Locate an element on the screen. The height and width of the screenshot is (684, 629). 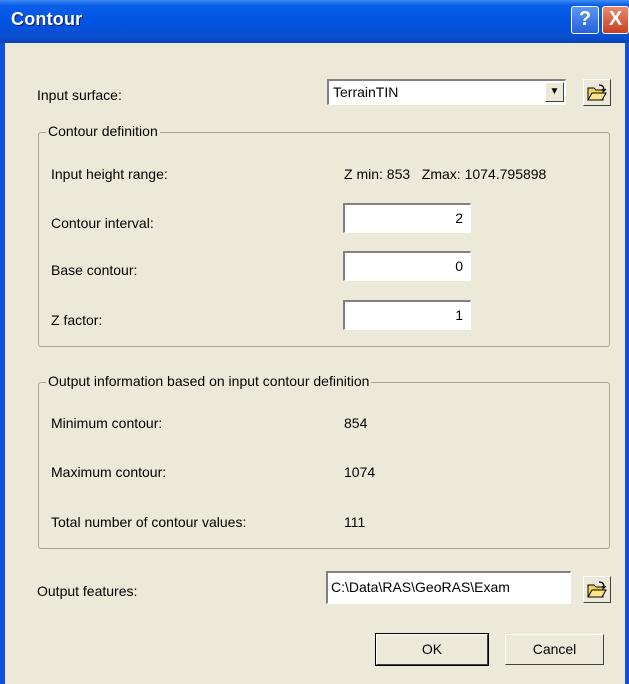
total-contour-values-value: 111 is located at coordinates (355, 522).